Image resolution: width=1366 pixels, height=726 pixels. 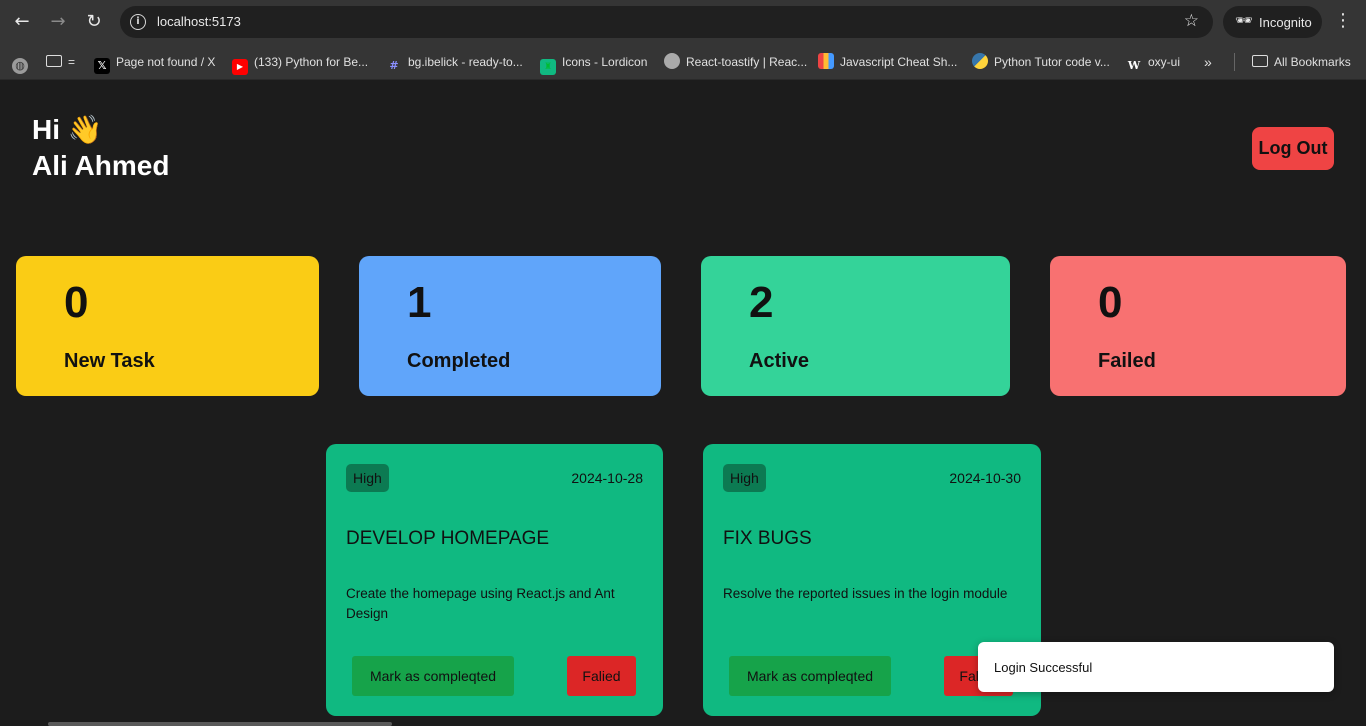 What do you see at coordinates (980, 61) in the screenshot?
I see `python-icon` at bounding box center [980, 61].